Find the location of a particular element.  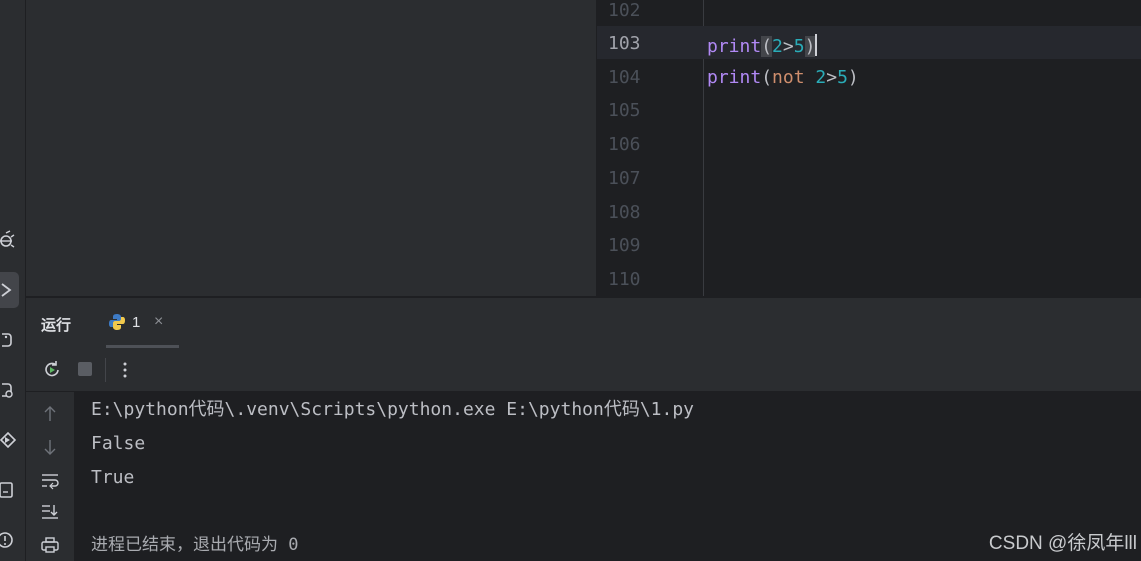

bug-icon is located at coordinates (9, 240).